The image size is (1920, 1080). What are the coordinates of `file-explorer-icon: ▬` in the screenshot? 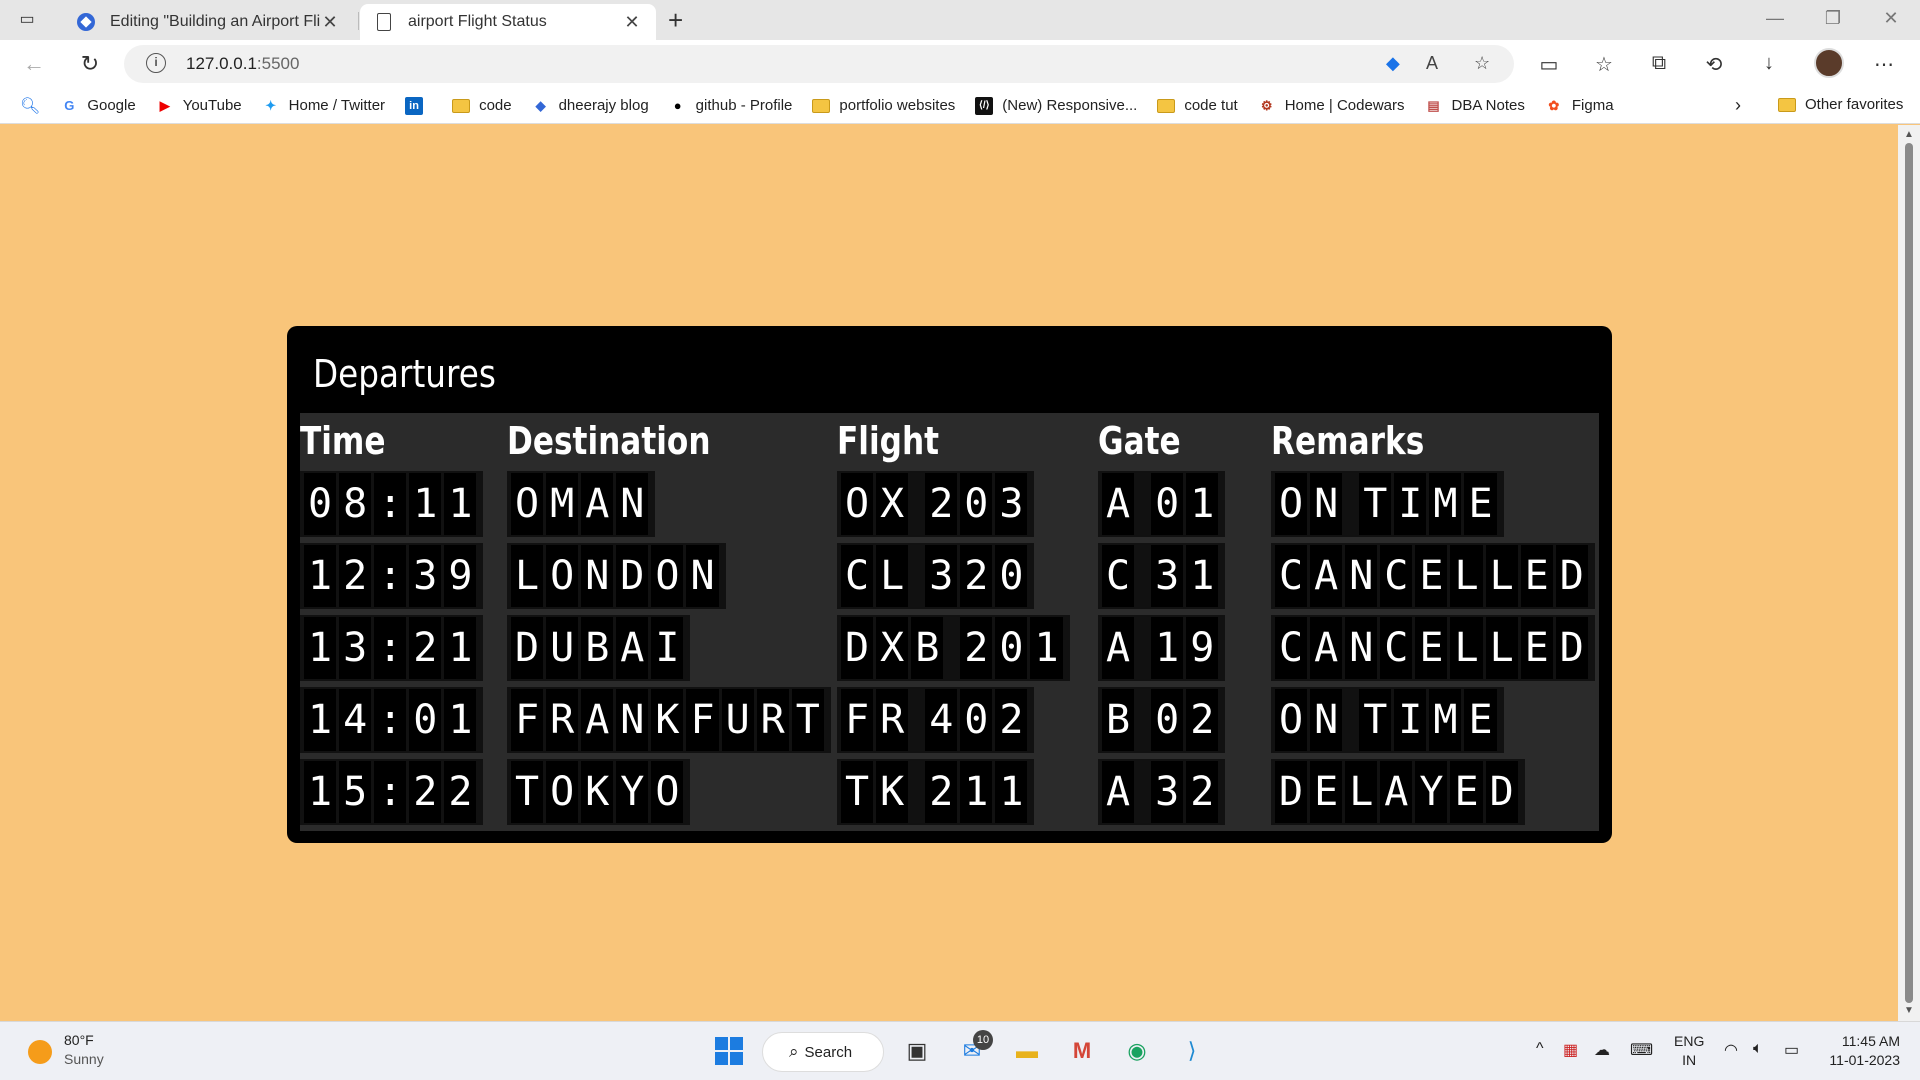 It's located at (1027, 1051).